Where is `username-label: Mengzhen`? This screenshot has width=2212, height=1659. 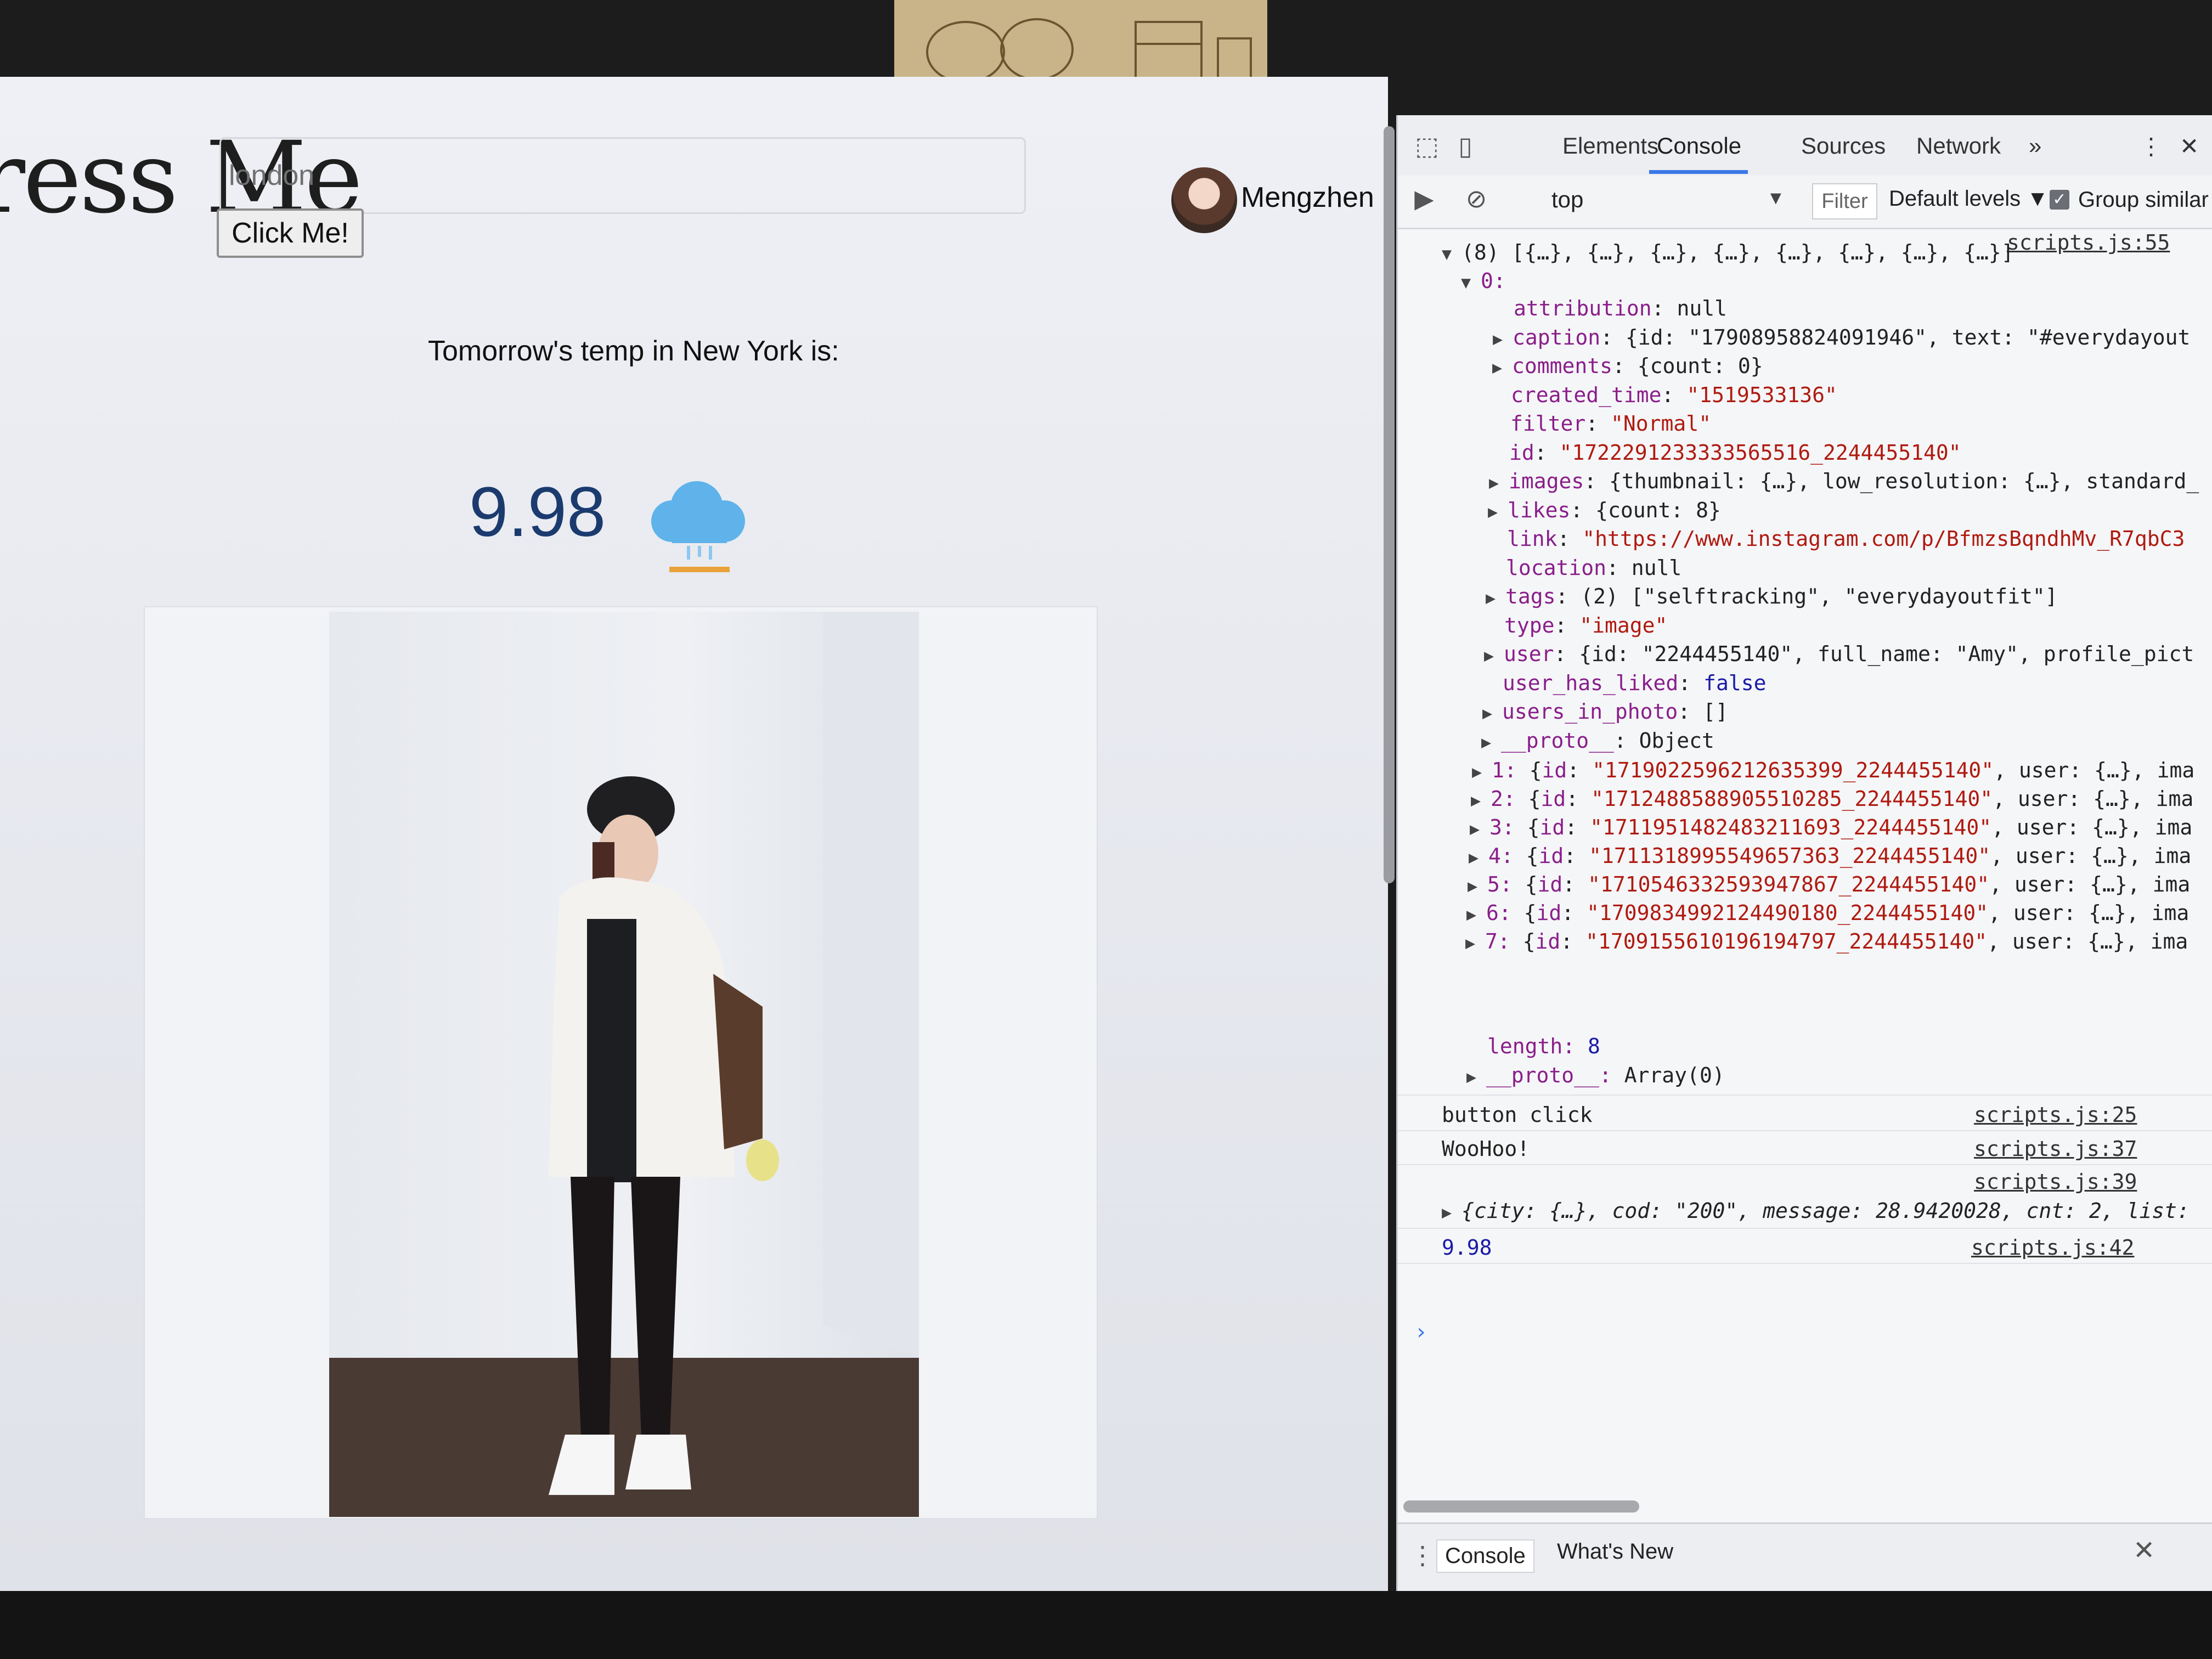 username-label: Mengzhen is located at coordinates (1307, 198).